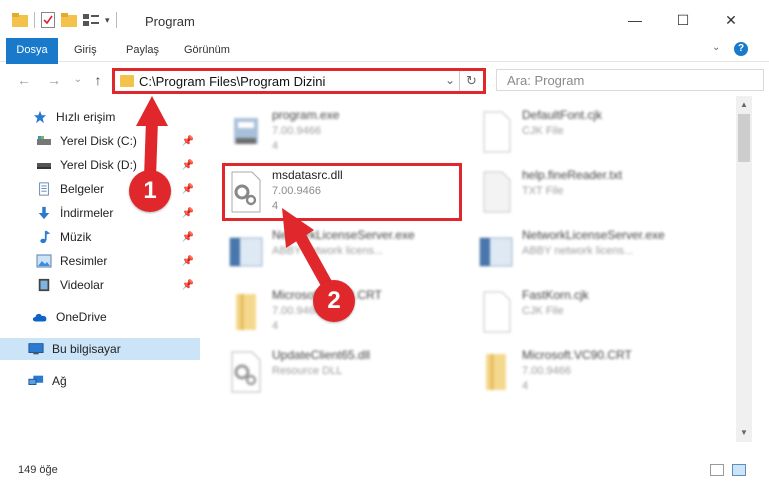  Describe the element at coordinates (150, 191) in the screenshot. I see `step-1-badge: 1` at that location.